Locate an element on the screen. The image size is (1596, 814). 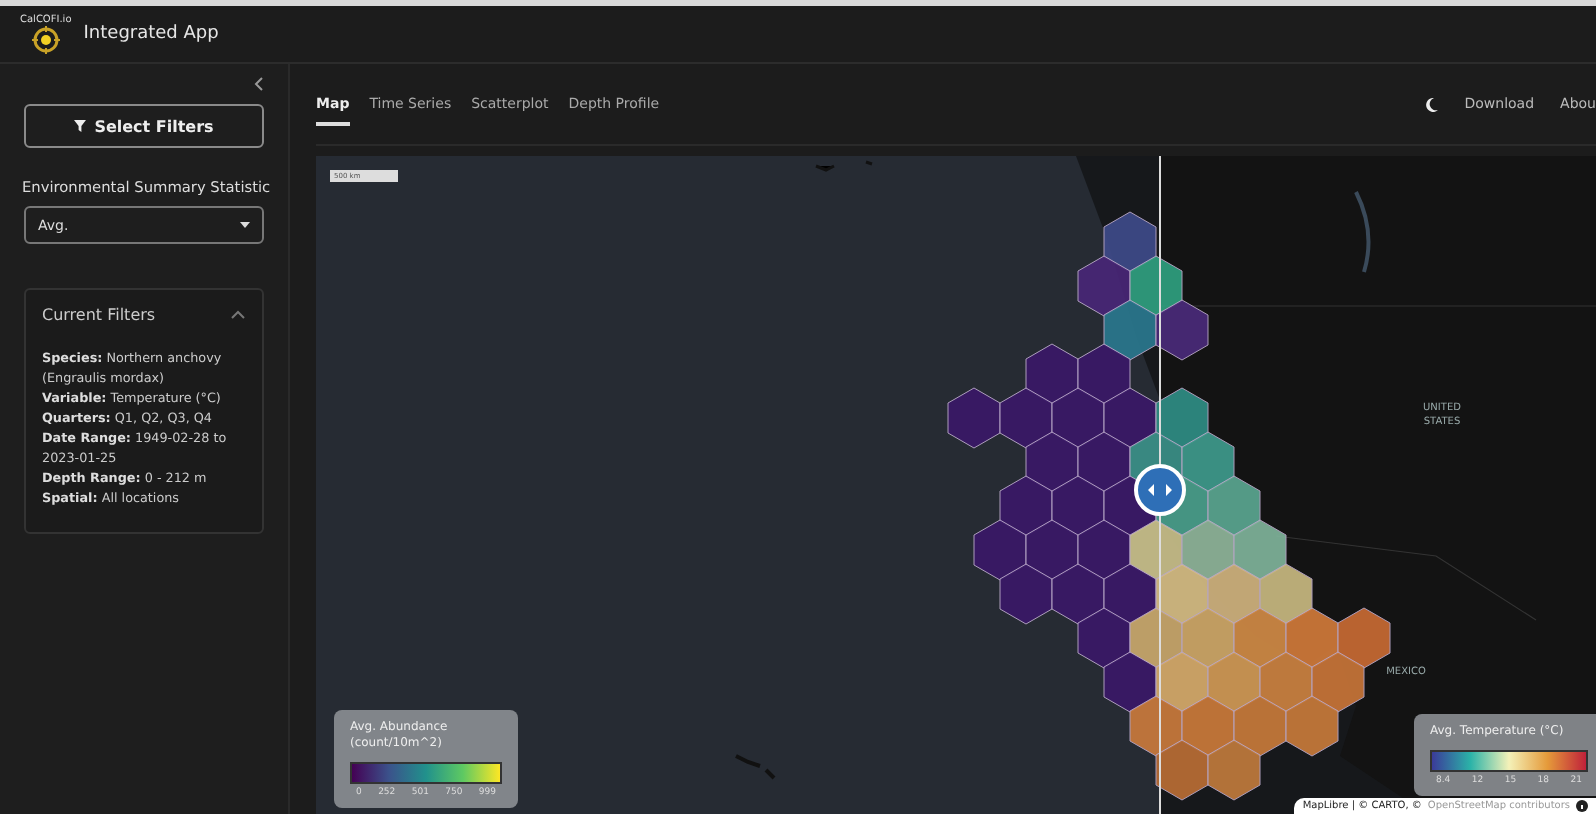
app-title: Integrated App is located at coordinates (151, 34).